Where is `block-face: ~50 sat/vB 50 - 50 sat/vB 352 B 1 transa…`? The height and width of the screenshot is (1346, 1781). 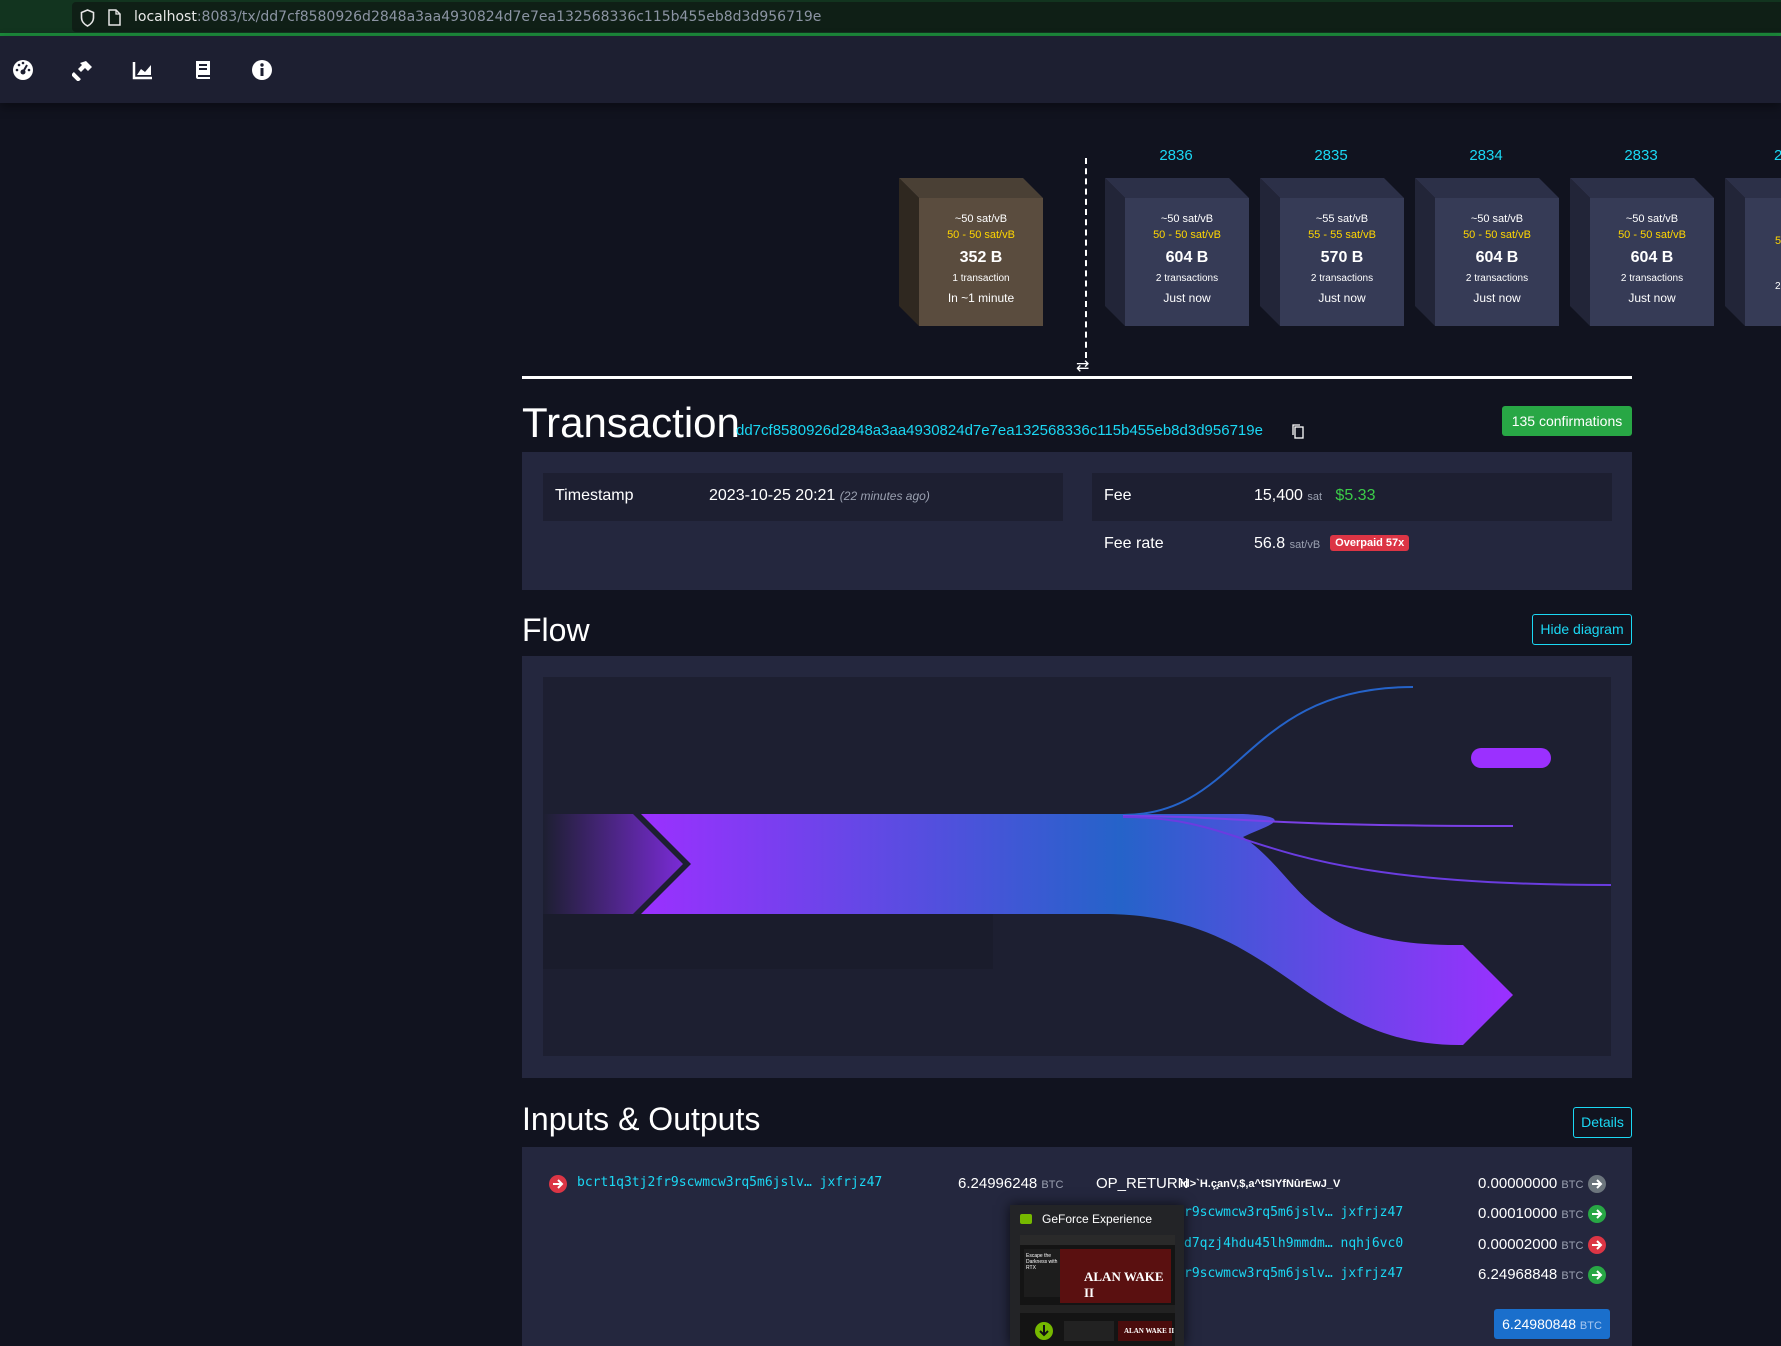 block-face: ~50 sat/vB 50 - 50 sat/vB 352 B 1 transa… is located at coordinates (981, 262).